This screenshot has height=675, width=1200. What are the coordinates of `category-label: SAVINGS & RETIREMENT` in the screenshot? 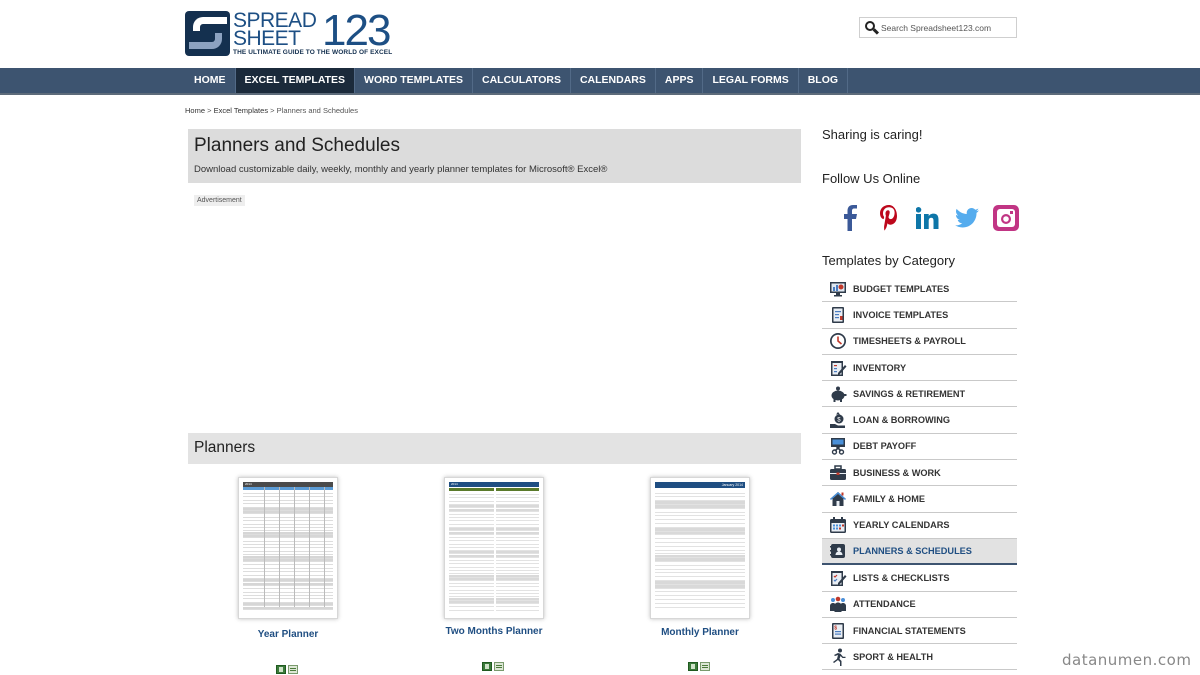 It's located at (909, 393).